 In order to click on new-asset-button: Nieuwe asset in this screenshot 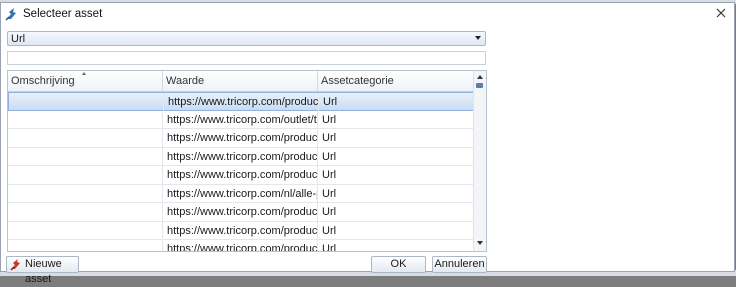, I will do `click(42, 270)`.